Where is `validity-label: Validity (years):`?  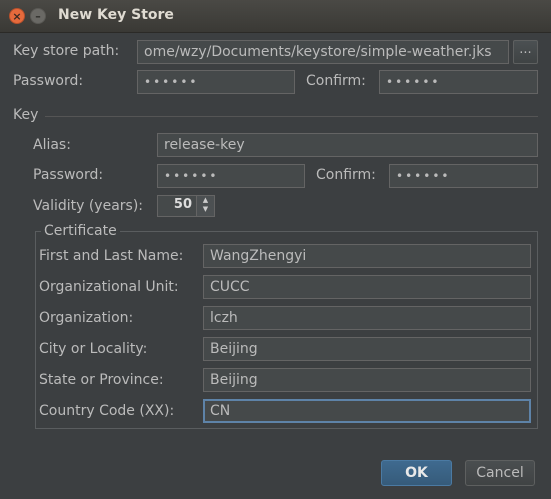
validity-label: Validity (years): is located at coordinates (88, 206).